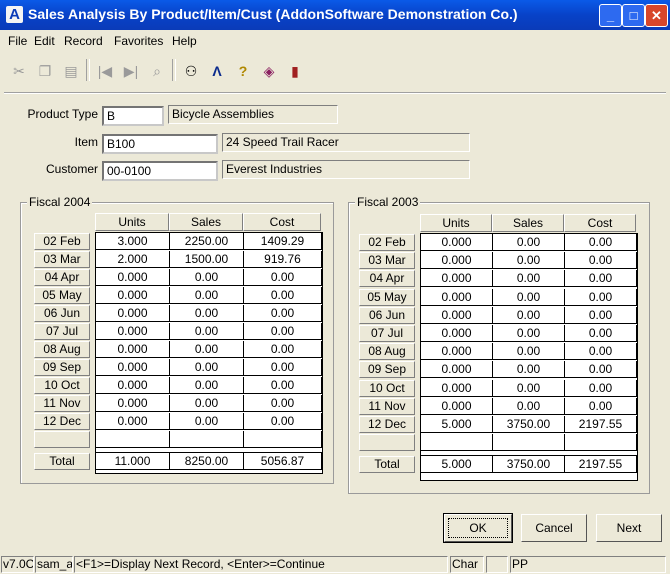 Image resolution: width=670 pixels, height=574 pixels. What do you see at coordinates (629, 528) in the screenshot?
I see `next-button: Next` at bounding box center [629, 528].